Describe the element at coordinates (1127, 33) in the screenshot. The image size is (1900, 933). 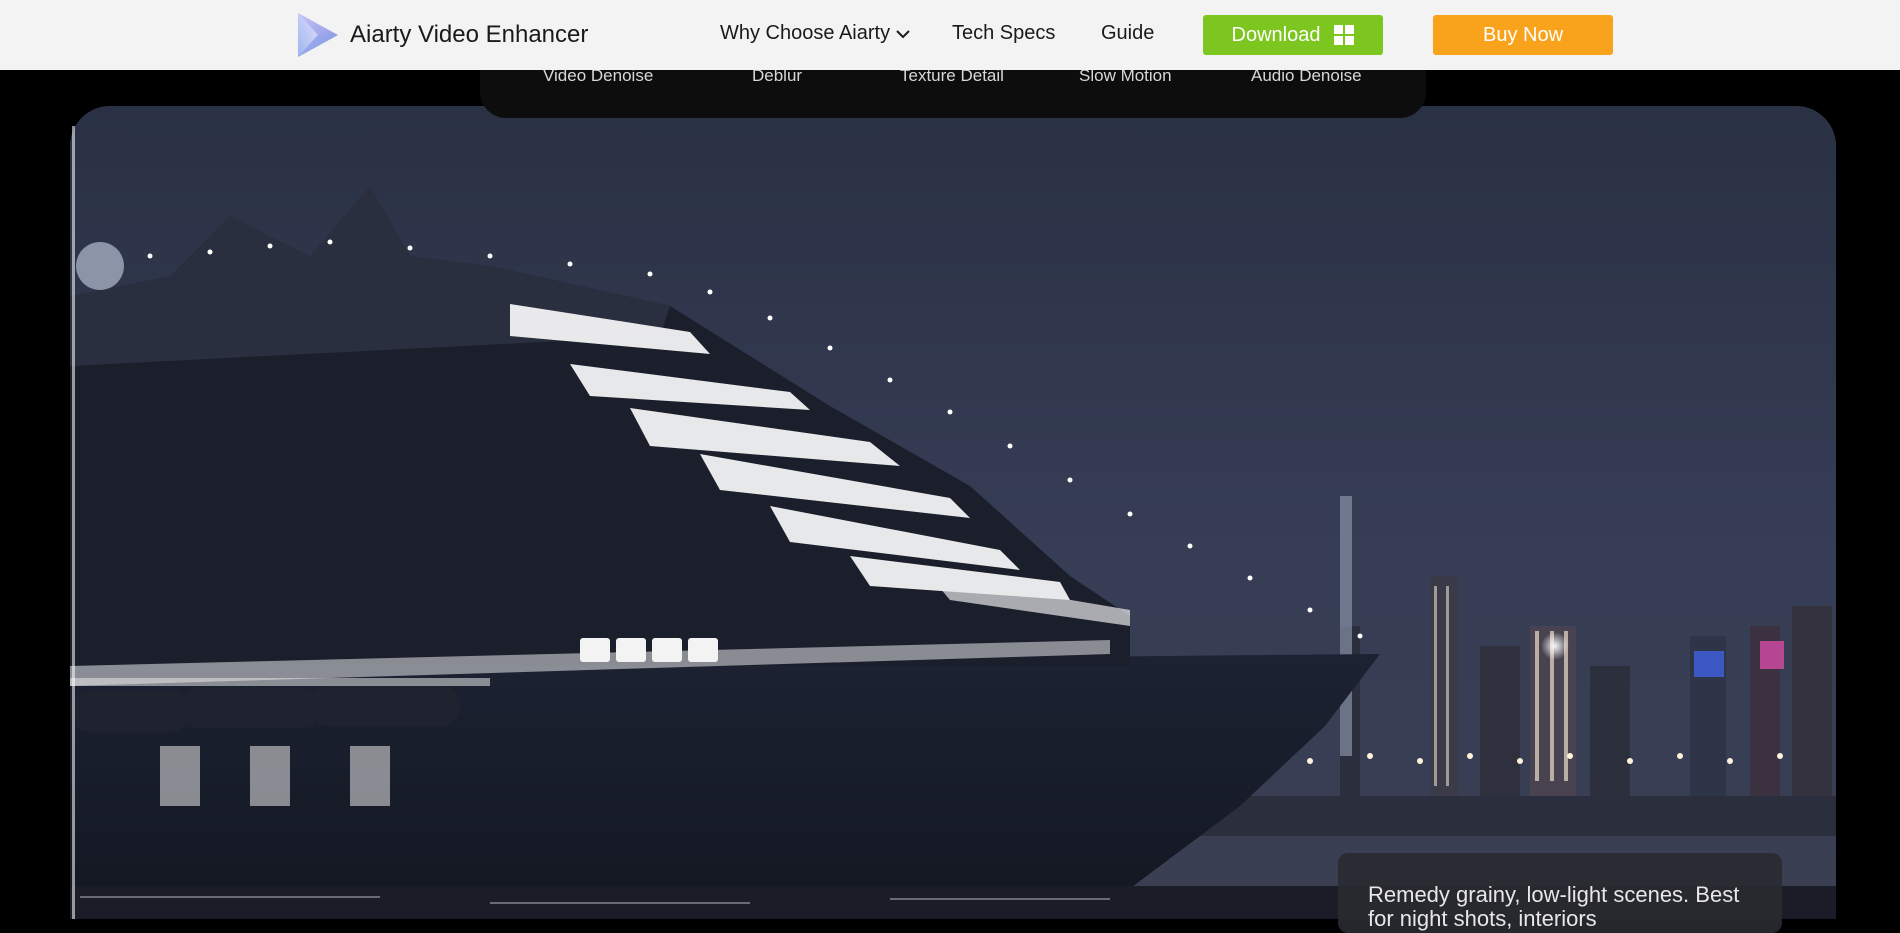
I see `nav-guide: Guide` at that location.